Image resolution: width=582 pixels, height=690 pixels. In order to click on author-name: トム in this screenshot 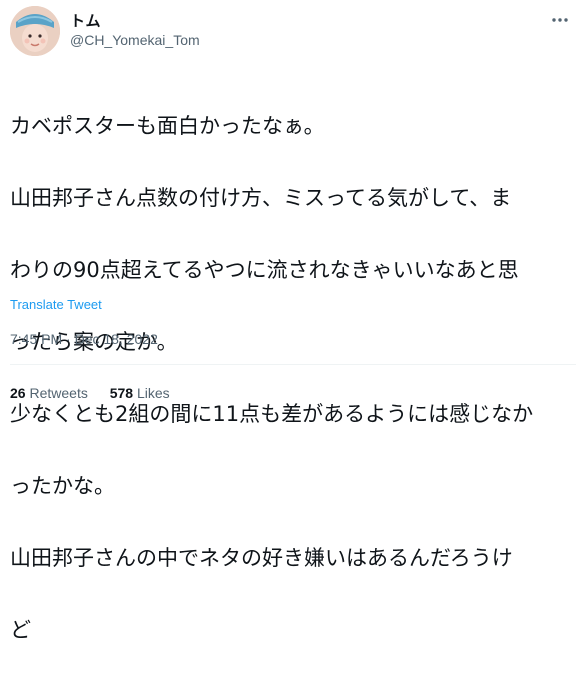, I will do `click(85, 20)`.